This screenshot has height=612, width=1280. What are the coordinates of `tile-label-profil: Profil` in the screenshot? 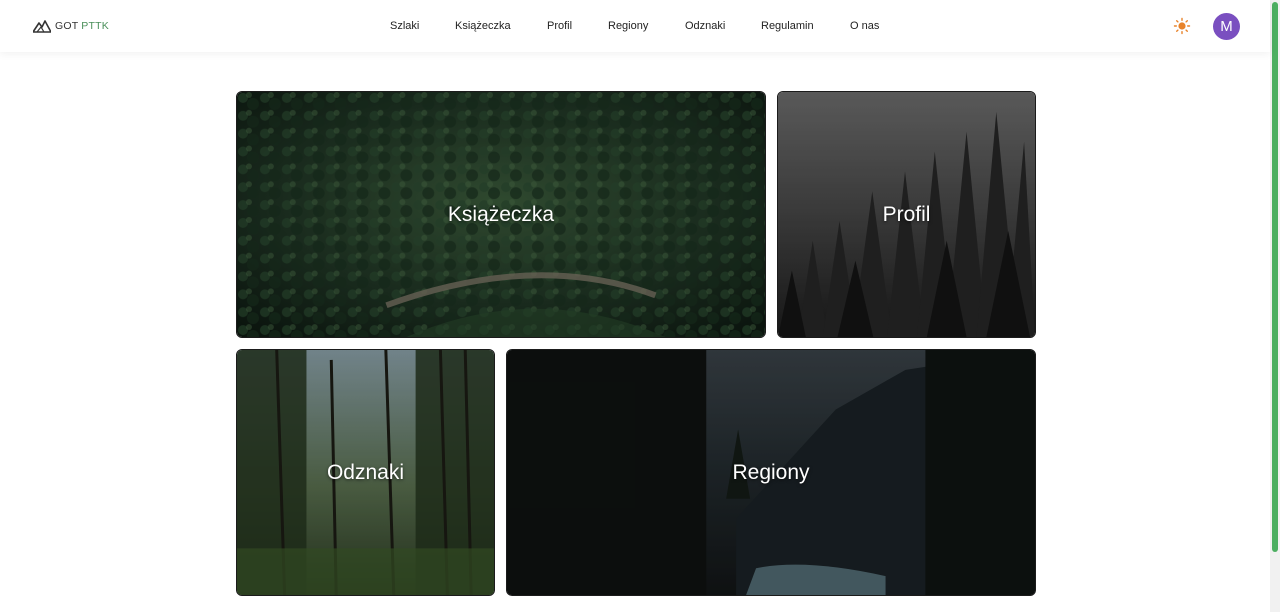 It's located at (906, 214).